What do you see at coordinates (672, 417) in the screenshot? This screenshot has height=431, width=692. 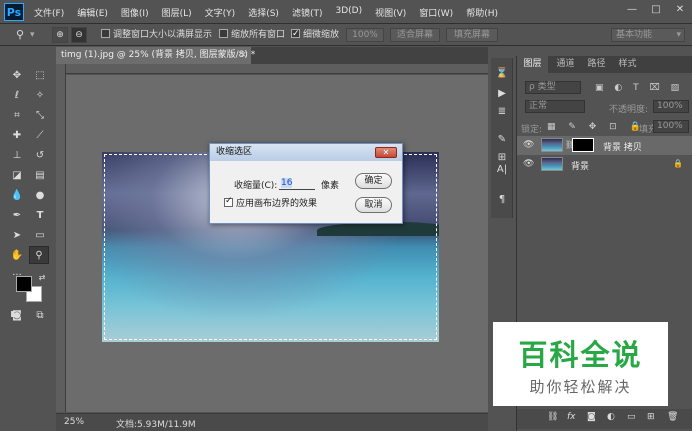 I see `trash-icon: 🗑` at bounding box center [672, 417].